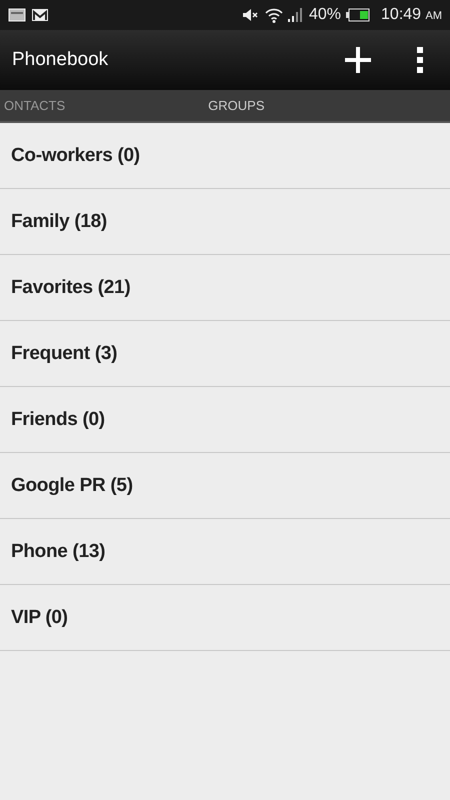 This screenshot has height=800, width=450. Describe the element at coordinates (225, 618) in the screenshot. I see `group-item: VIP (0)` at that location.